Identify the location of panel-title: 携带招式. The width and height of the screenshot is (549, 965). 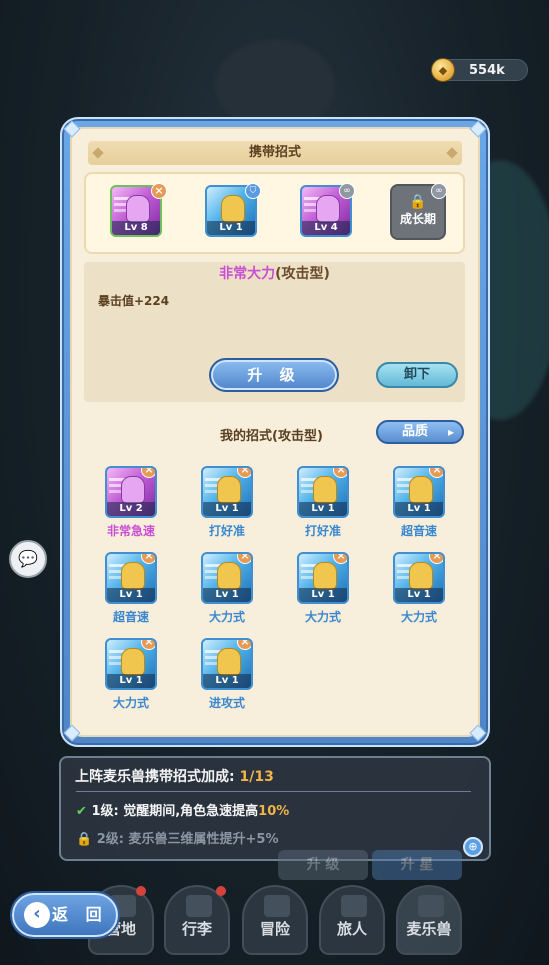
(275, 153).